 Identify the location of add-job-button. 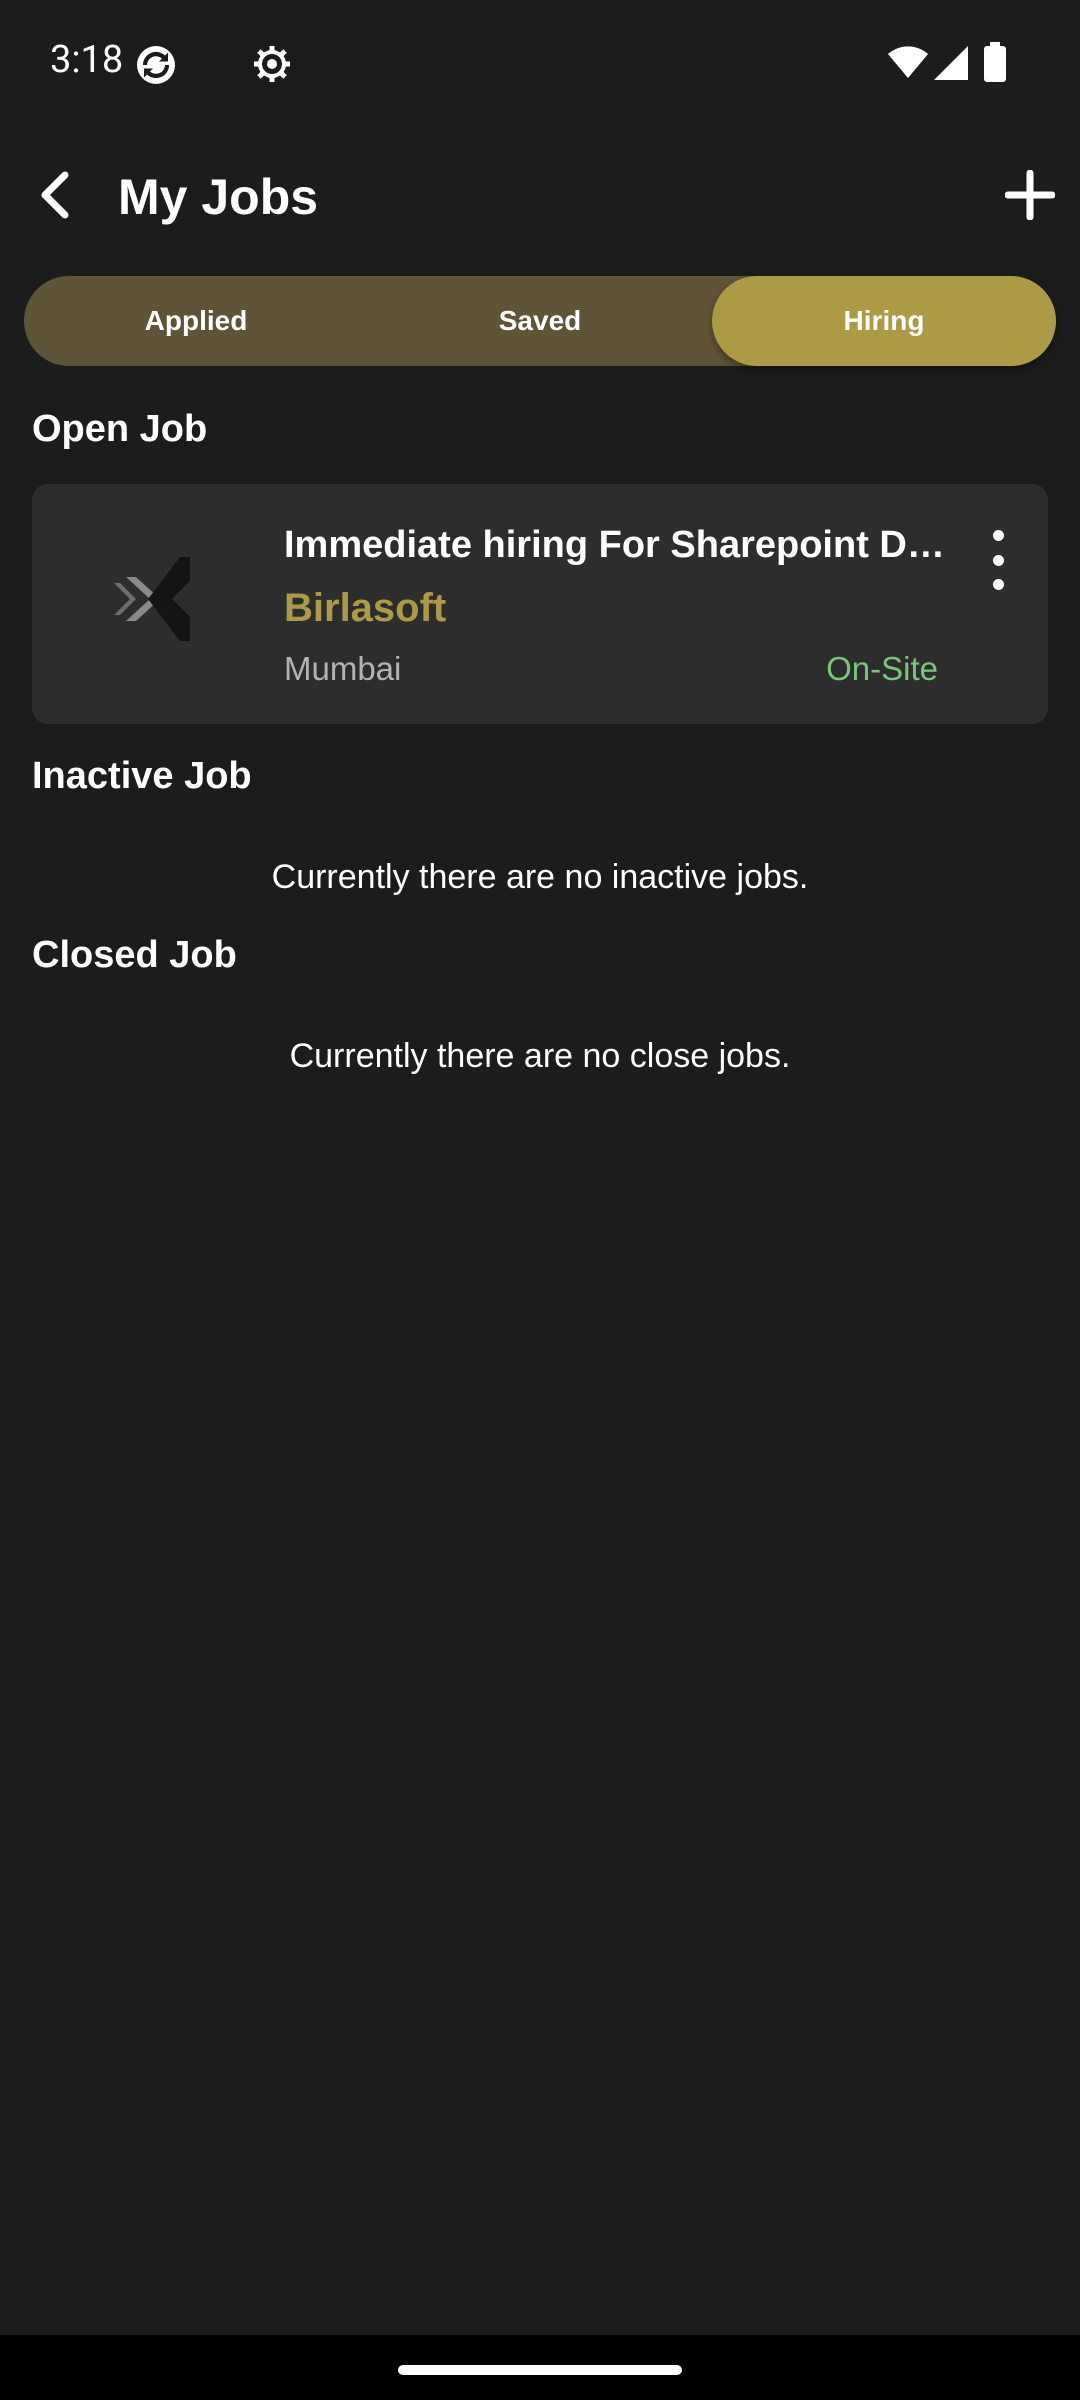
(1030, 195).